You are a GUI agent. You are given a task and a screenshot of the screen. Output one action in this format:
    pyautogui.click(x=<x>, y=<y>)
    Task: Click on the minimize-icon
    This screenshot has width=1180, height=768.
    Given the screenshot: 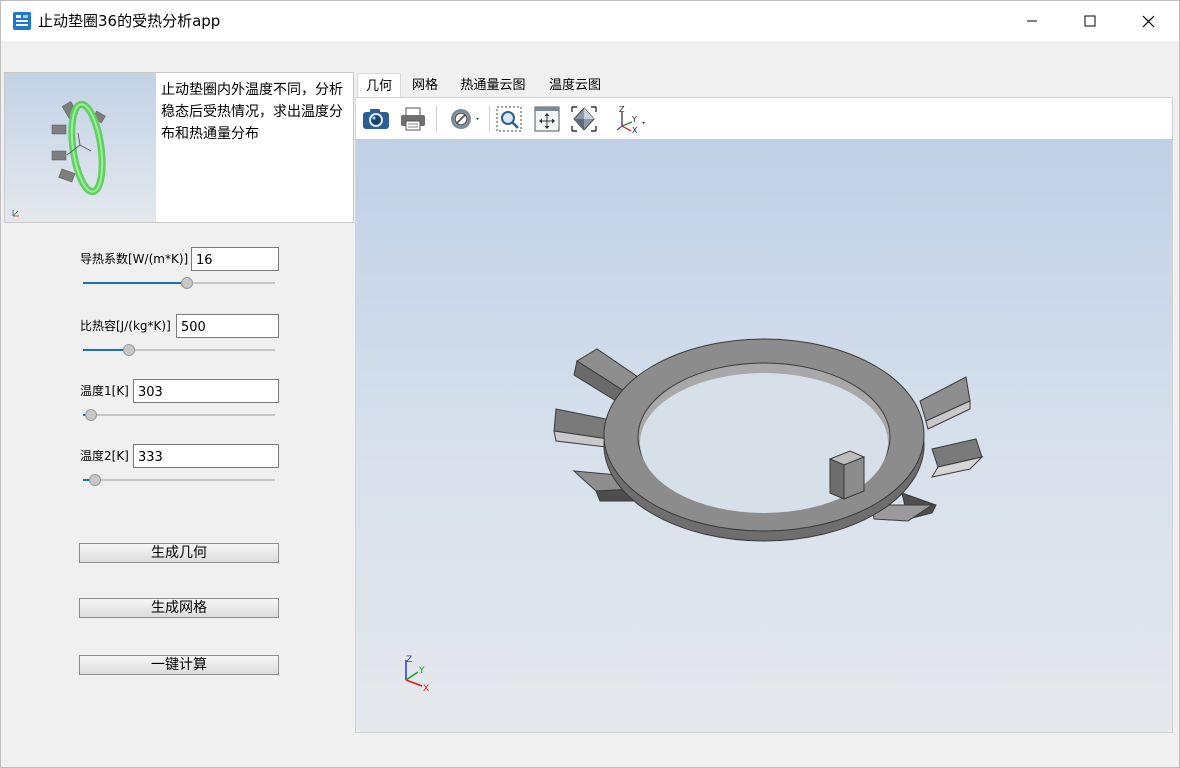 What is the action you would take?
    pyautogui.click(x=1032, y=21)
    